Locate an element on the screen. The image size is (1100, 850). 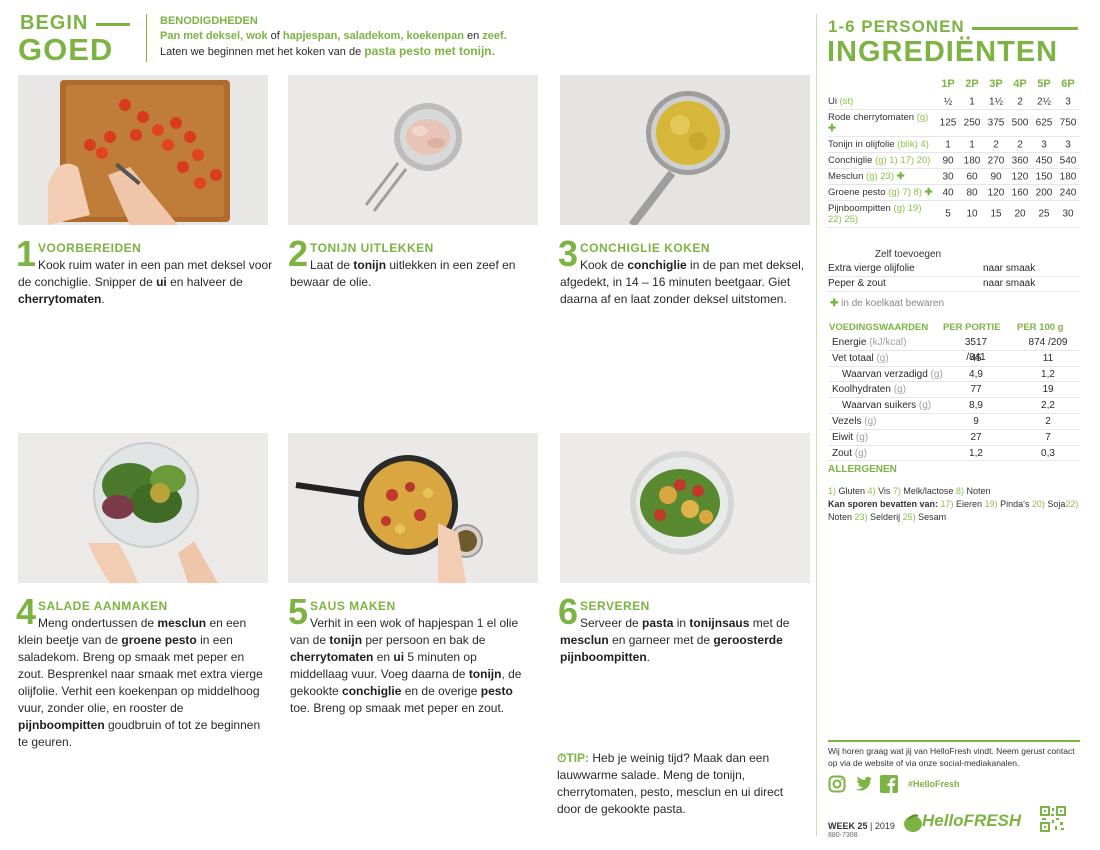
nutrition-row: Energie (kJ/kcal) 3517 /841 874 /209 is located at coordinates (954, 349).